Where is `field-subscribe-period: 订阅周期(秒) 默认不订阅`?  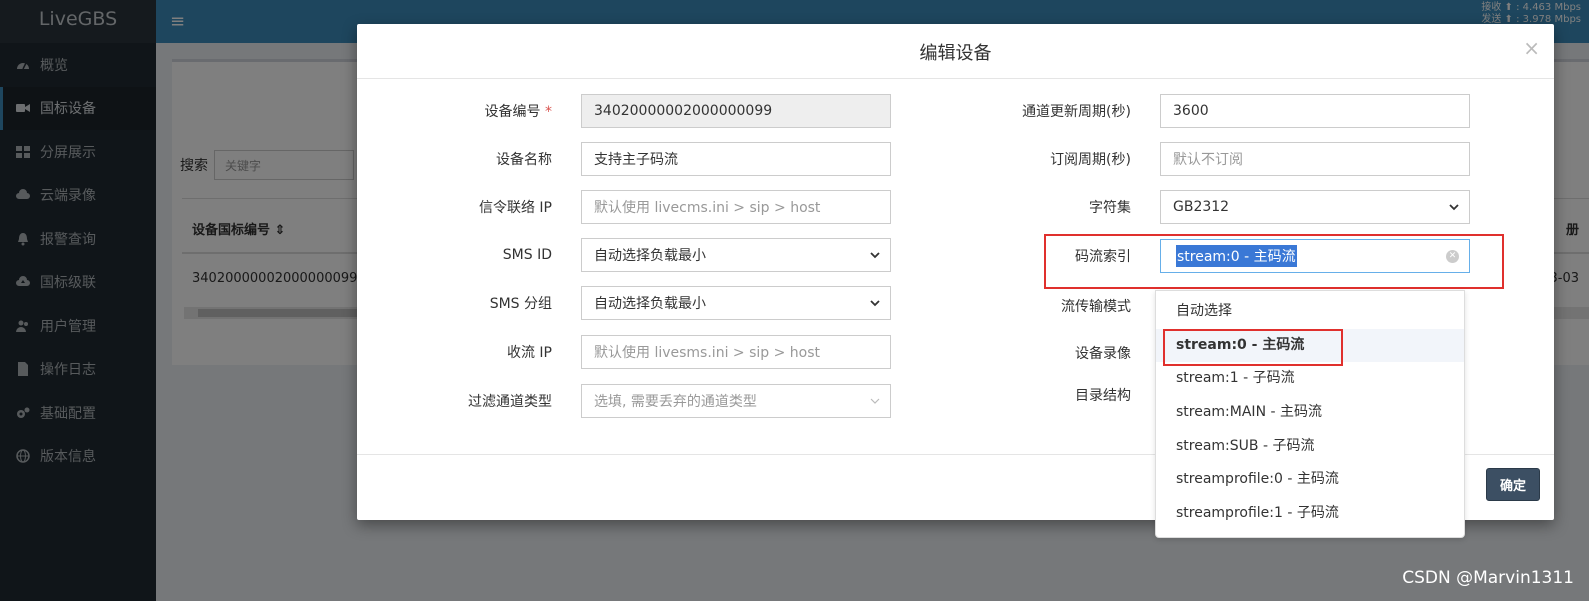
field-subscribe-period: 订阅周期(秒) 默认不订阅 is located at coordinates (913, 159).